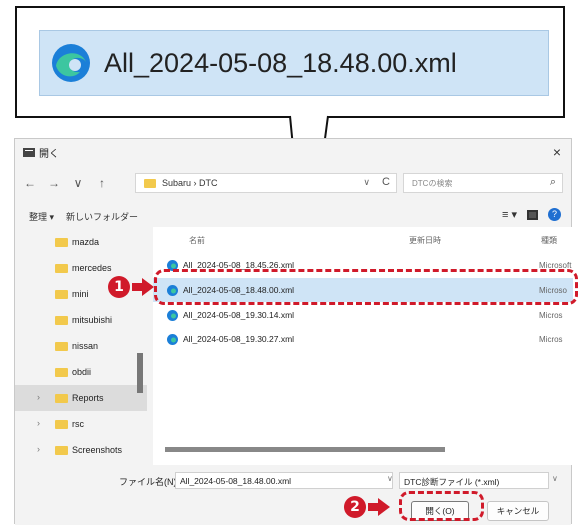  I want to click on back-arrow-icon: ←, so click(30, 183).